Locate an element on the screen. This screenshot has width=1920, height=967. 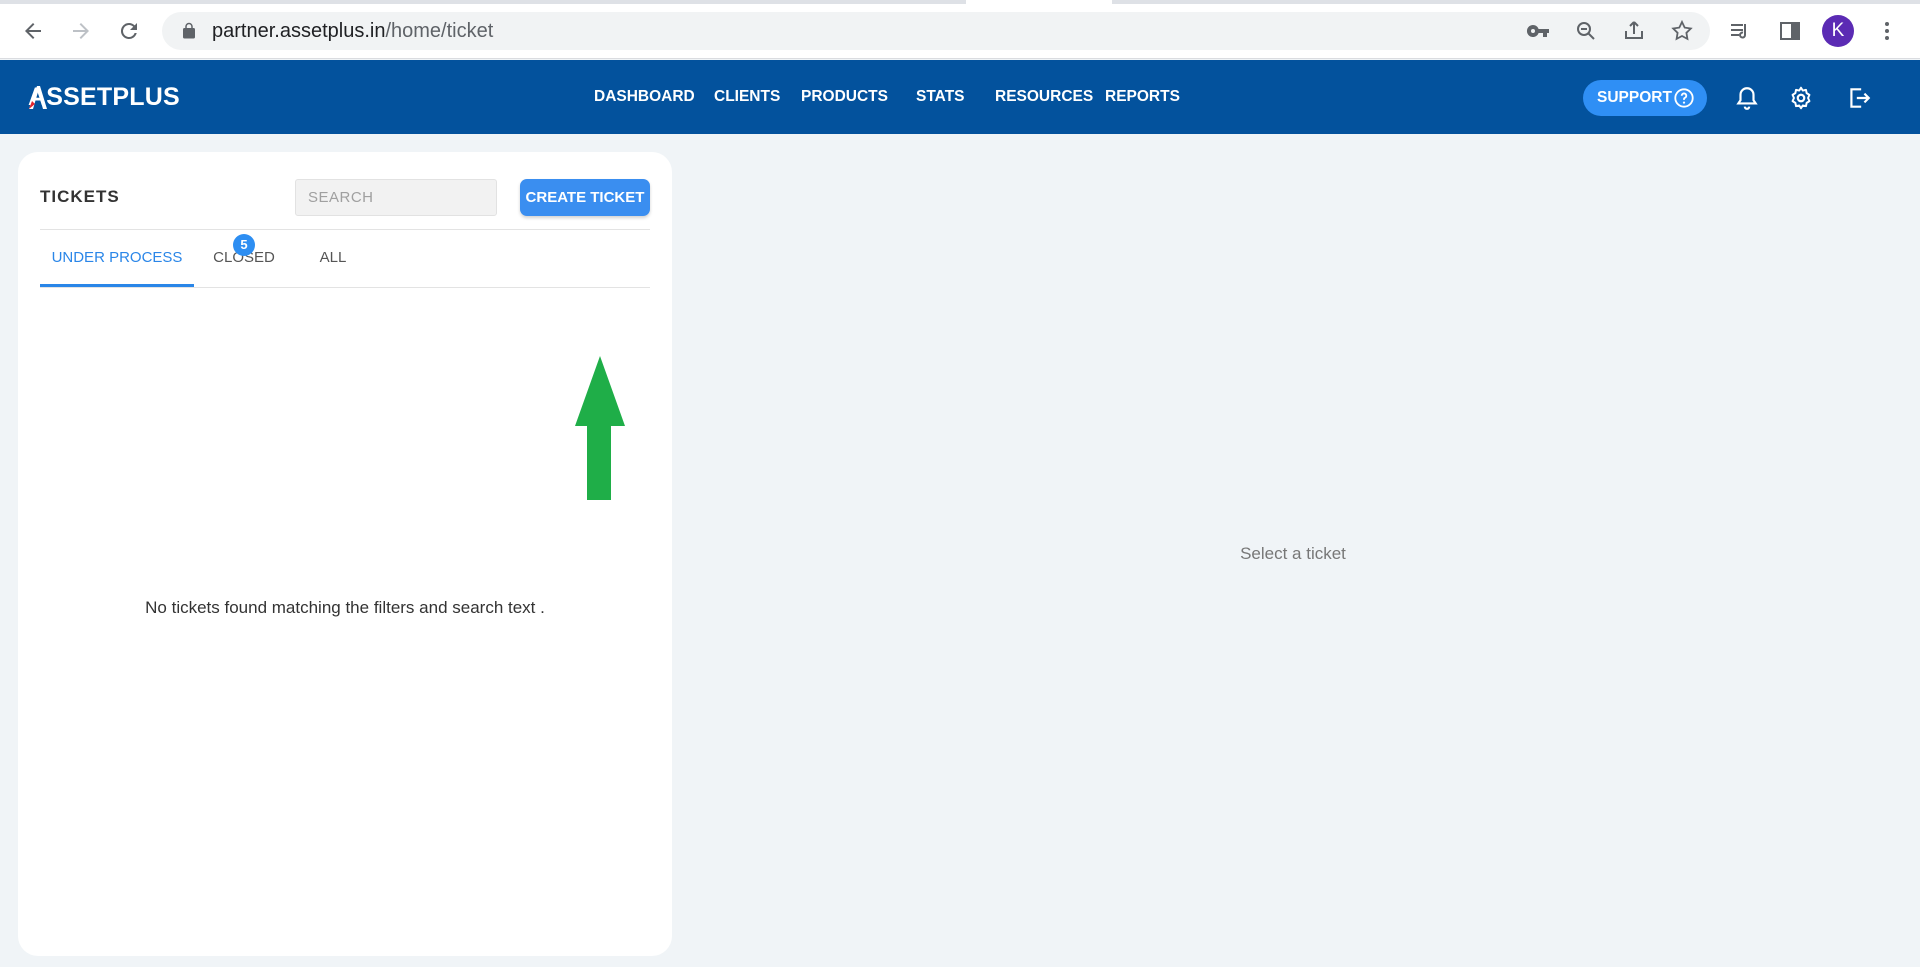
ticket-detail-placeholder: Select a ticket is located at coordinates (1293, 553).